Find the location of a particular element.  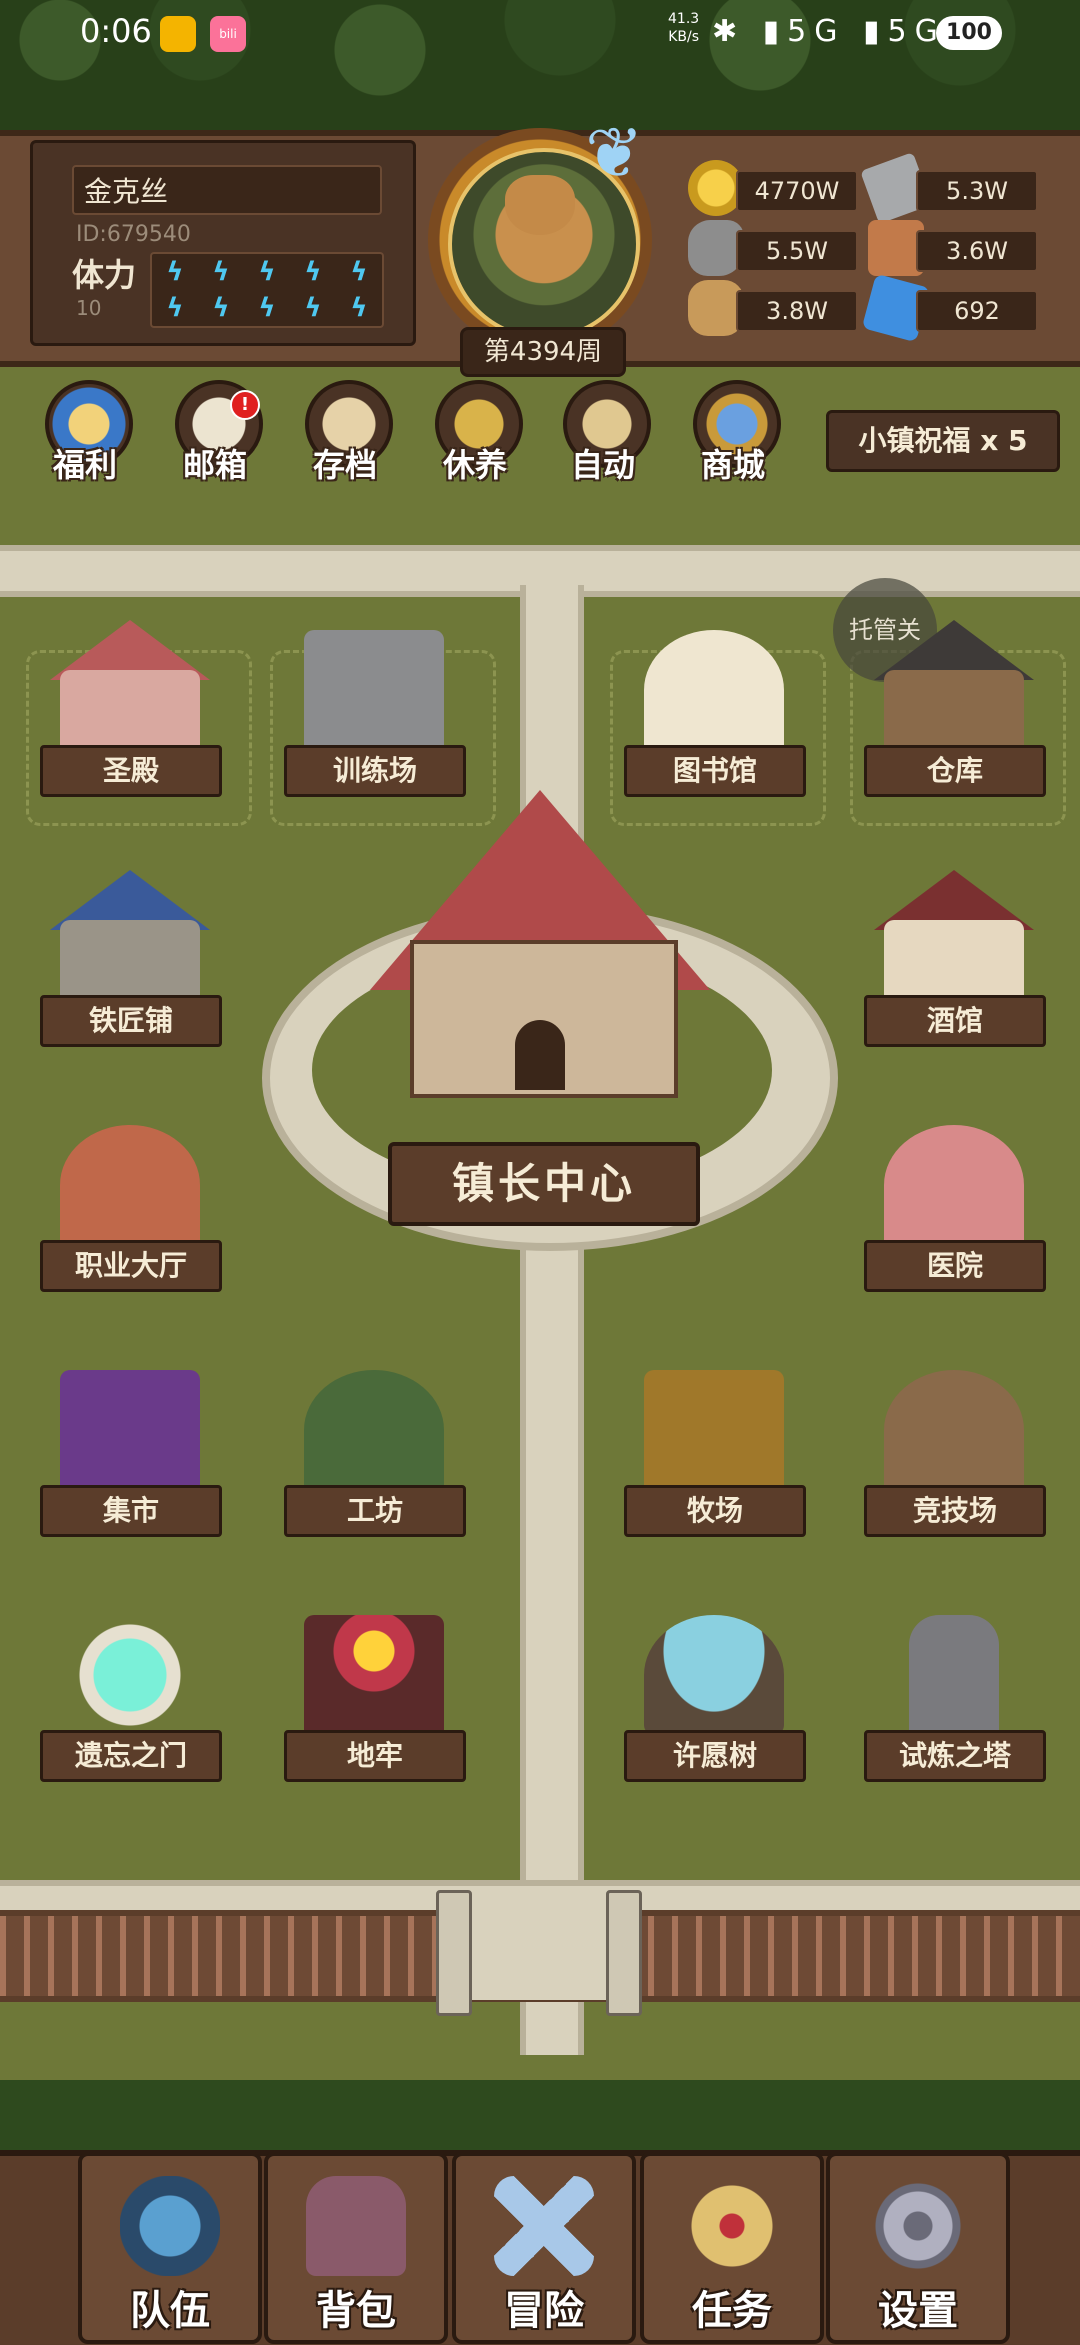

building-tavern: 酒馆 is located at coordinates (955, 965).